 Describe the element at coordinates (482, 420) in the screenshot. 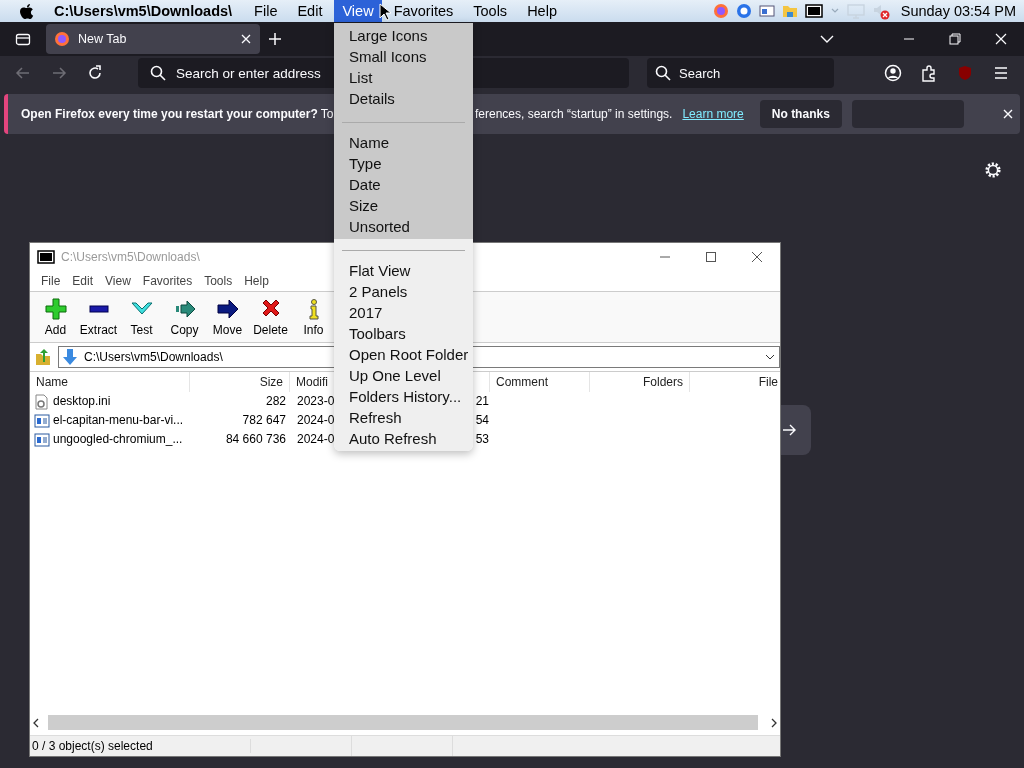

I see `date-text: 54` at that location.